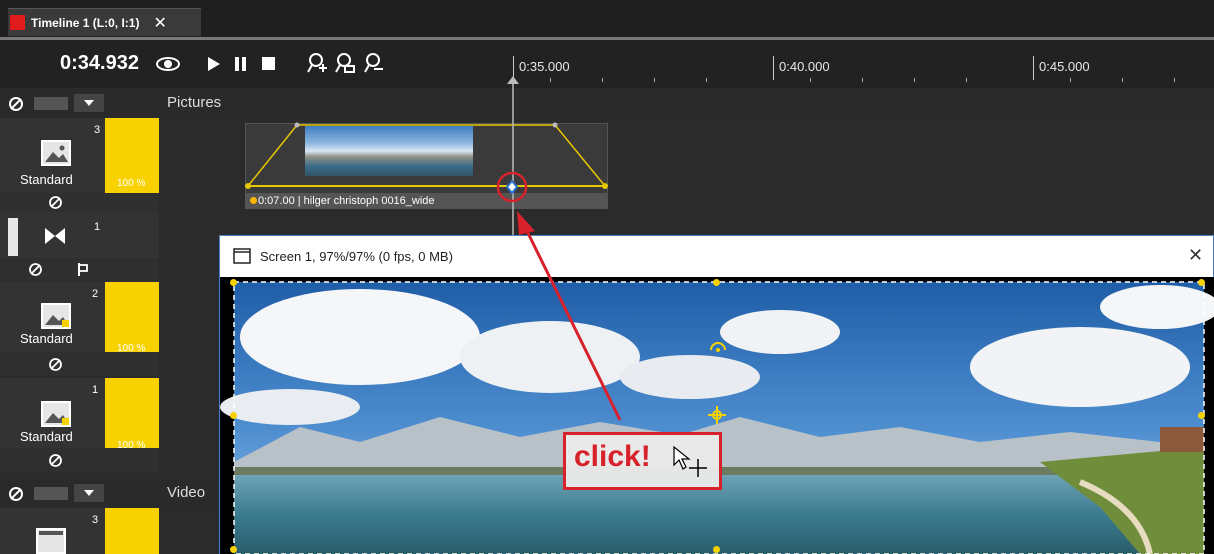  Describe the element at coordinates (194, 102) in the screenshot. I see `pictures-group-label: Pictures` at that location.